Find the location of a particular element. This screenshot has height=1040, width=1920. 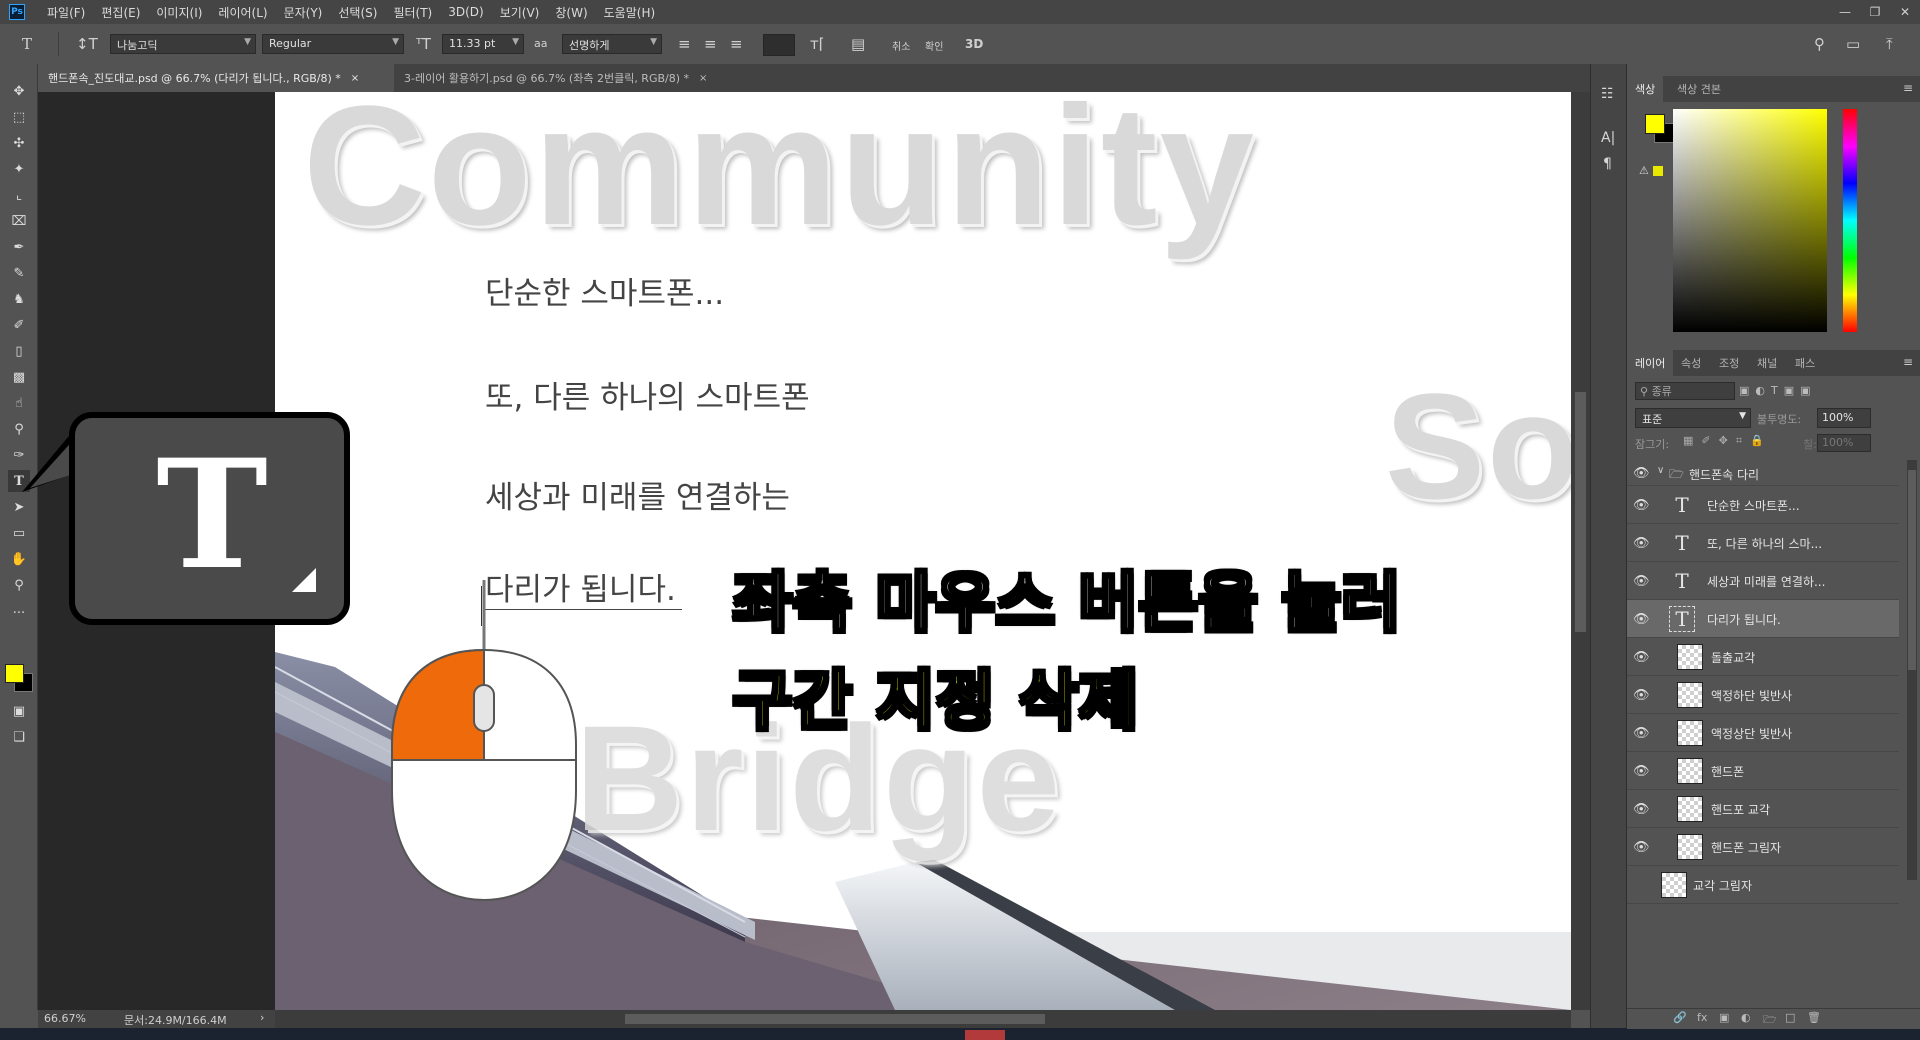

menu-view: 보기(V) is located at coordinates (520, 12).